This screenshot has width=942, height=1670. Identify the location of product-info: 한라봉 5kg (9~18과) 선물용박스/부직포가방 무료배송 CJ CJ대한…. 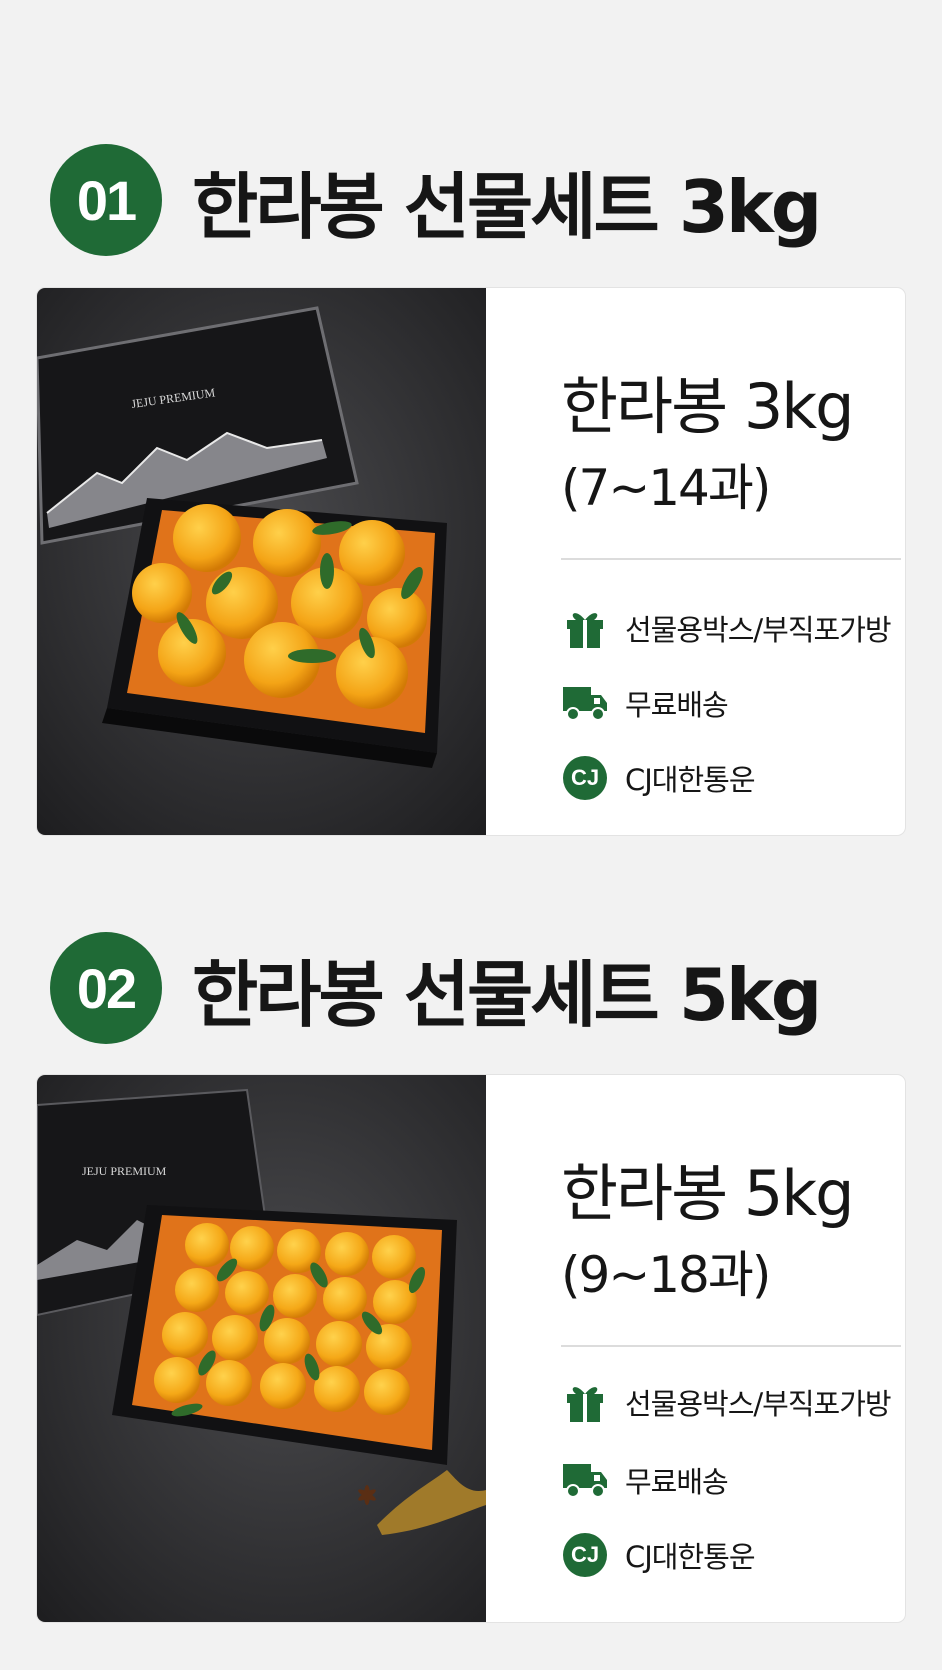
(695, 1348).